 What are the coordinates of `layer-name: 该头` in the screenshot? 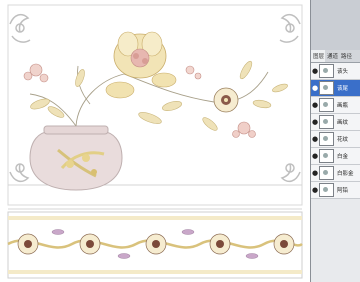 It's located at (343, 72).